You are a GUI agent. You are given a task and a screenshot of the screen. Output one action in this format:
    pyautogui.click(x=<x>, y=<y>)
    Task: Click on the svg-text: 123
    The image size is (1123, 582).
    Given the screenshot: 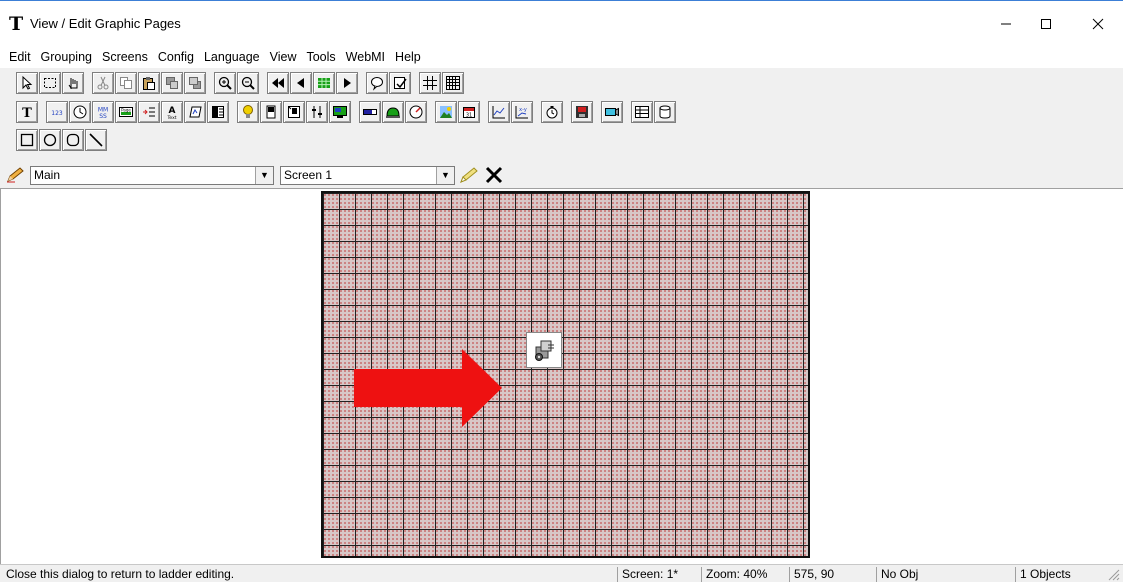 What is the action you would take?
    pyautogui.click(x=57, y=113)
    